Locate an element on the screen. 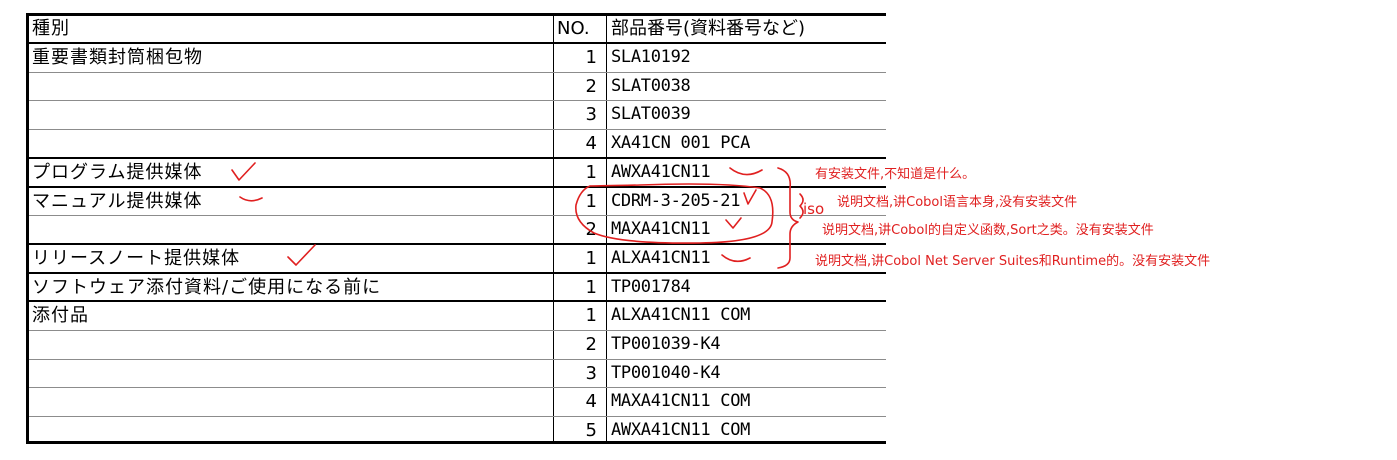 The height and width of the screenshot is (460, 1397). table-row: 3 TP001040-K4 is located at coordinates (456, 373).